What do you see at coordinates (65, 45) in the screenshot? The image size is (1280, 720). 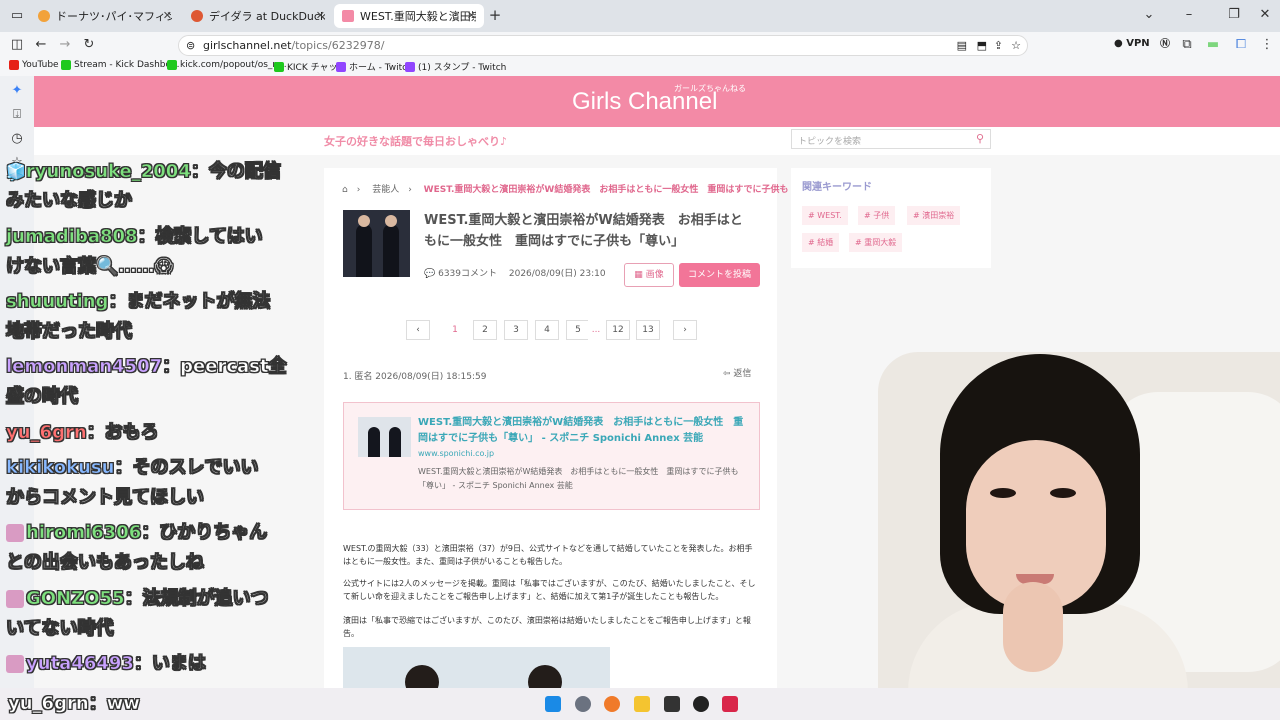 I see `forward-icon: →` at bounding box center [65, 45].